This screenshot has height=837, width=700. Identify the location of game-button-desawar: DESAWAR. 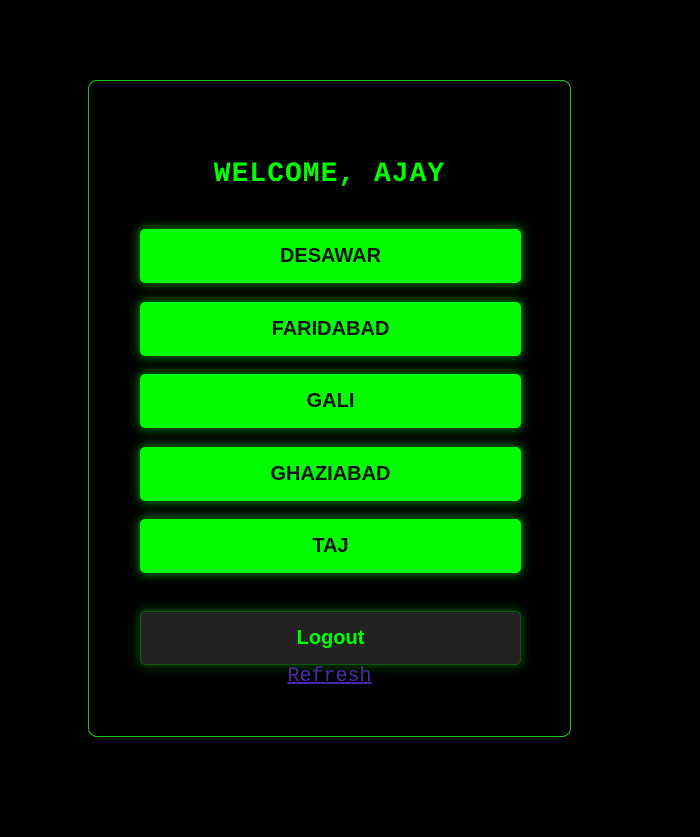
(330, 256).